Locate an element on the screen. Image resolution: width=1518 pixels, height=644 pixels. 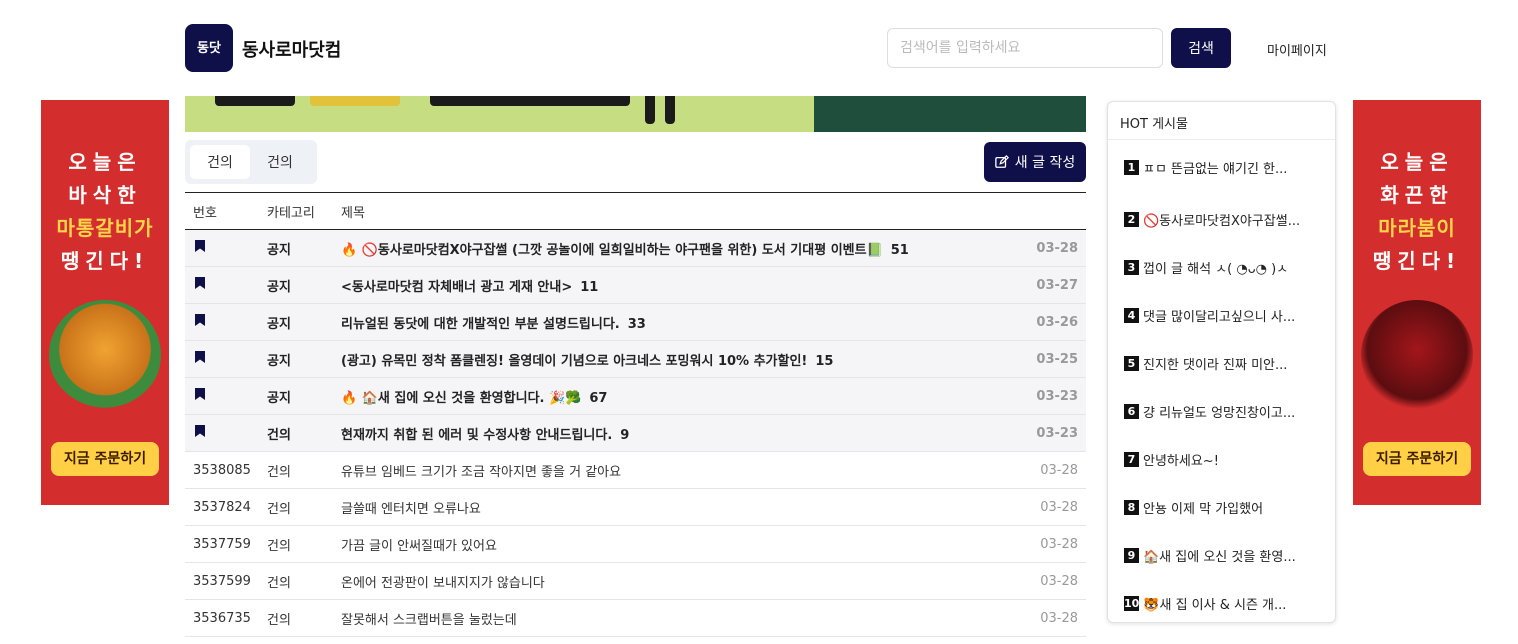
site-name: 동사로마닷컴 is located at coordinates (291, 49).